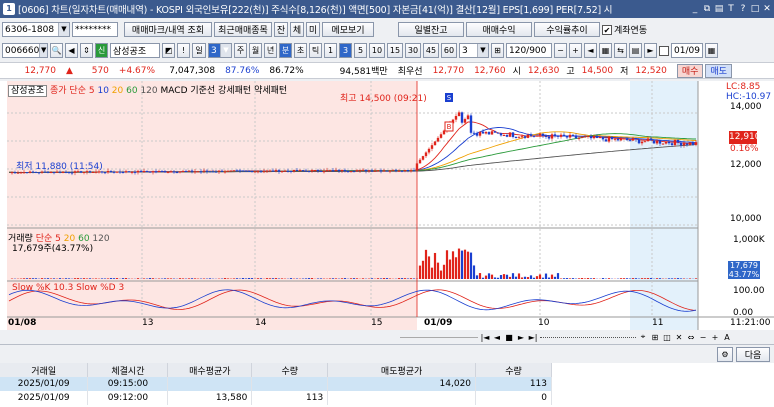 The image size is (774, 407). I want to click on date-field: 01/09, so click(687, 50).